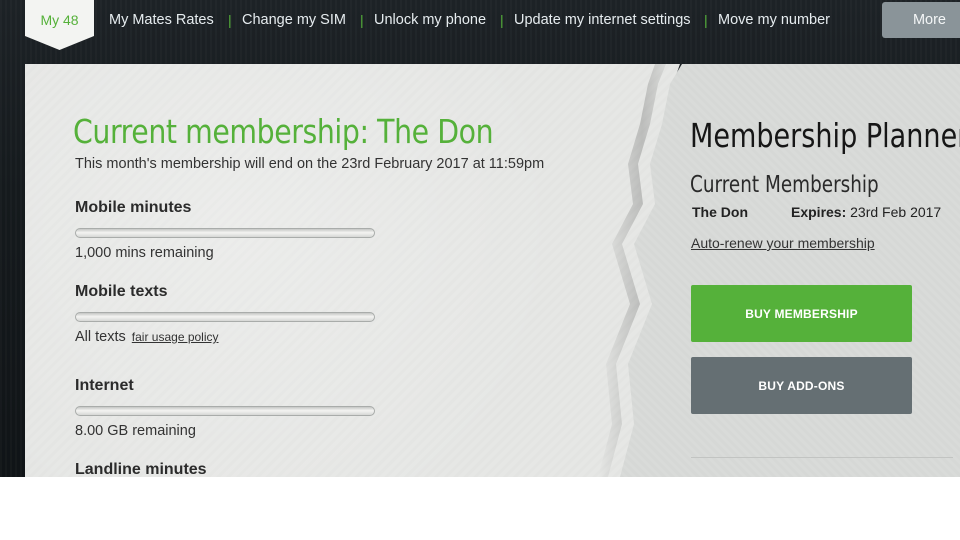 This screenshot has height=540, width=960. What do you see at coordinates (283, 131) in the screenshot?
I see `membership-title: Current membership: The Don` at bounding box center [283, 131].